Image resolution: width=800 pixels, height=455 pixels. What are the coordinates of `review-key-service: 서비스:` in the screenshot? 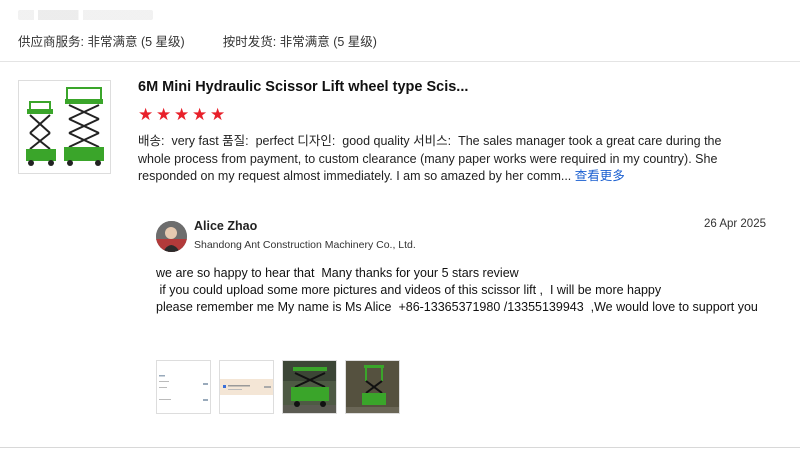 It's located at (432, 141).